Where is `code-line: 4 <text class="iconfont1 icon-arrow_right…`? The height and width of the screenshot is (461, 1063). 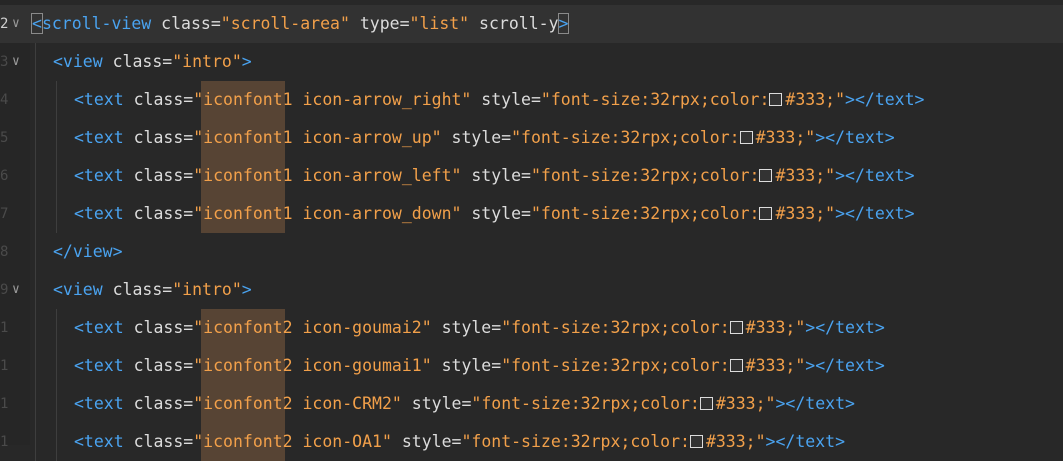
code-line: 4 <text class="iconfont1 icon-arrow_right… is located at coordinates (531, 100).